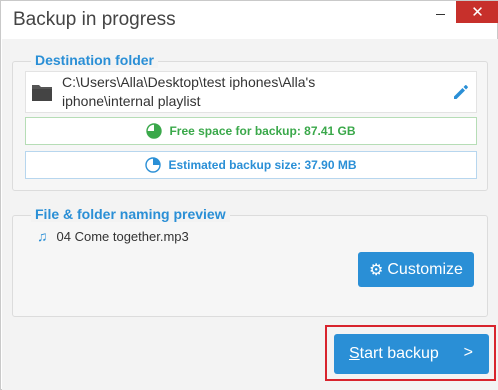  What do you see at coordinates (95, 60) in the screenshot?
I see `destination-heading: Destination folder` at bounding box center [95, 60].